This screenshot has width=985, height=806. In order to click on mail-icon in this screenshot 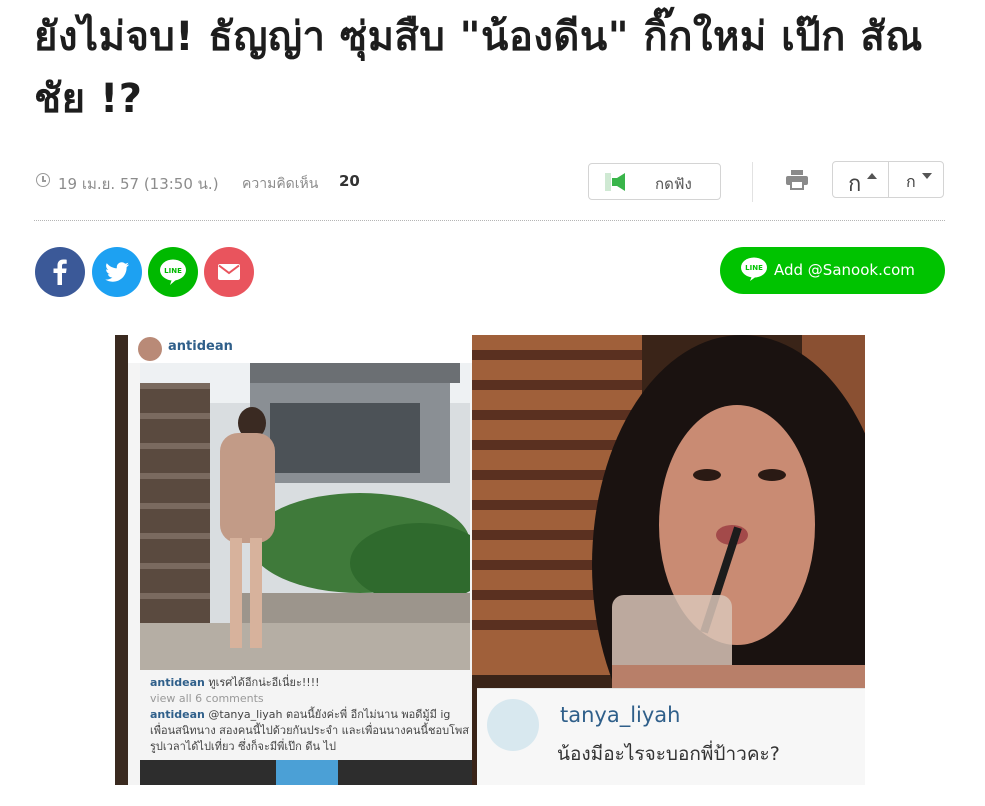, I will do `click(229, 272)`.